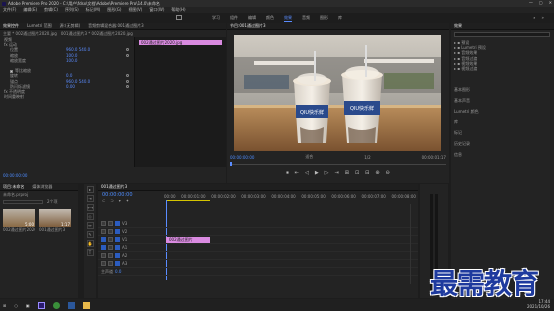 Image resolution: width=554 pixels, height=311 pixels. What do you see at coordinates (502, 68) in the screenshot?
I see `effects-folder-video-transitions: ▸ ▪ 视频过渡` at bounding box center [502, 68].